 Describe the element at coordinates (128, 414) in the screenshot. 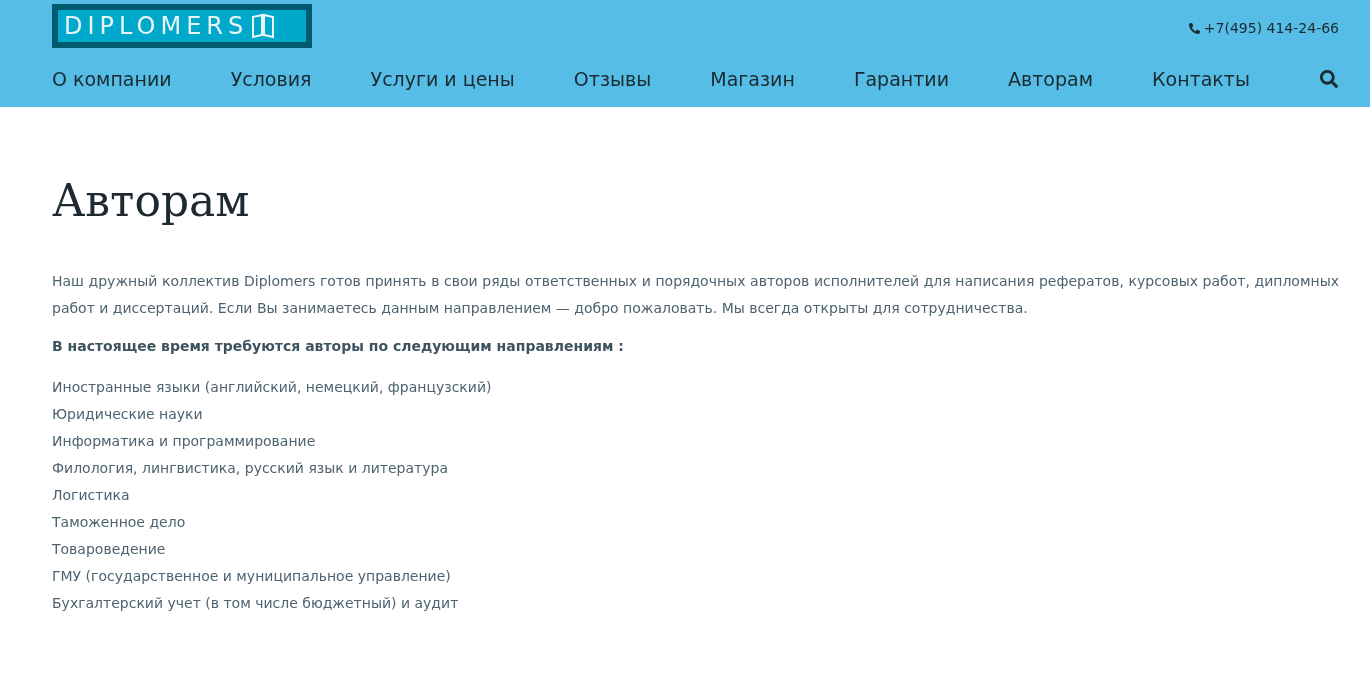

I see `direction-item: Юридические науки` at that location.